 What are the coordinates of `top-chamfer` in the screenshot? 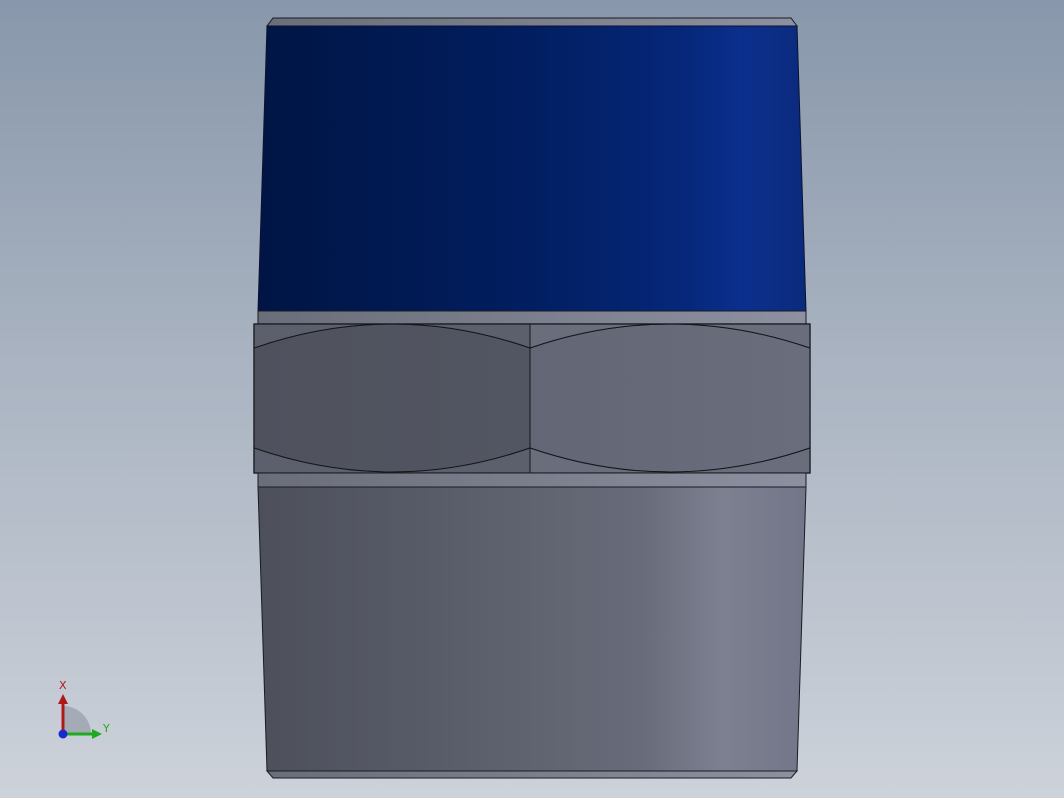 It's located at (532, 22).